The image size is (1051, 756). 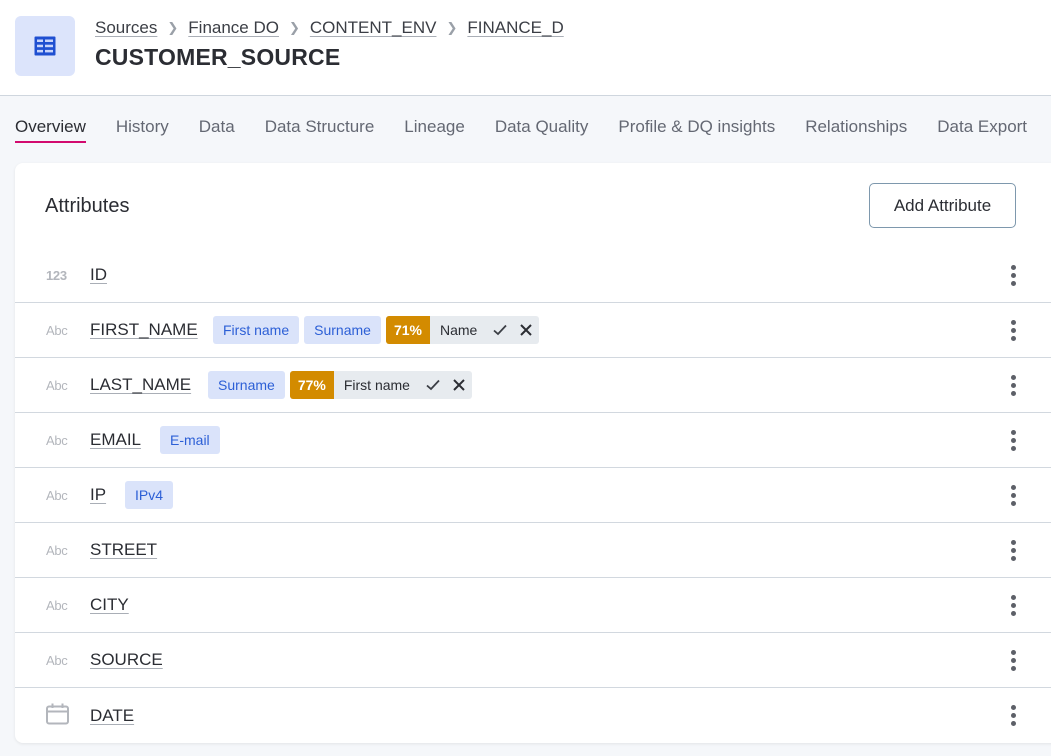 I want to click on term-chips: IPv4, so click(x=149, y=495).